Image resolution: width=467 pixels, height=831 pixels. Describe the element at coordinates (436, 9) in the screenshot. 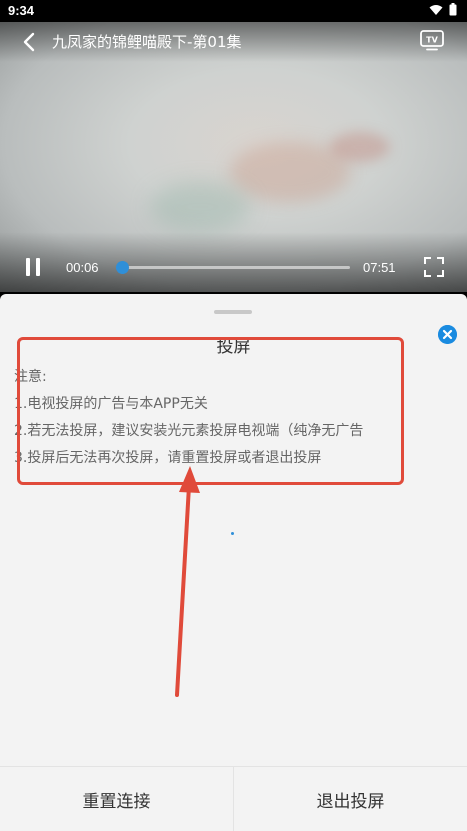

I see `wifi-icon` at that location.